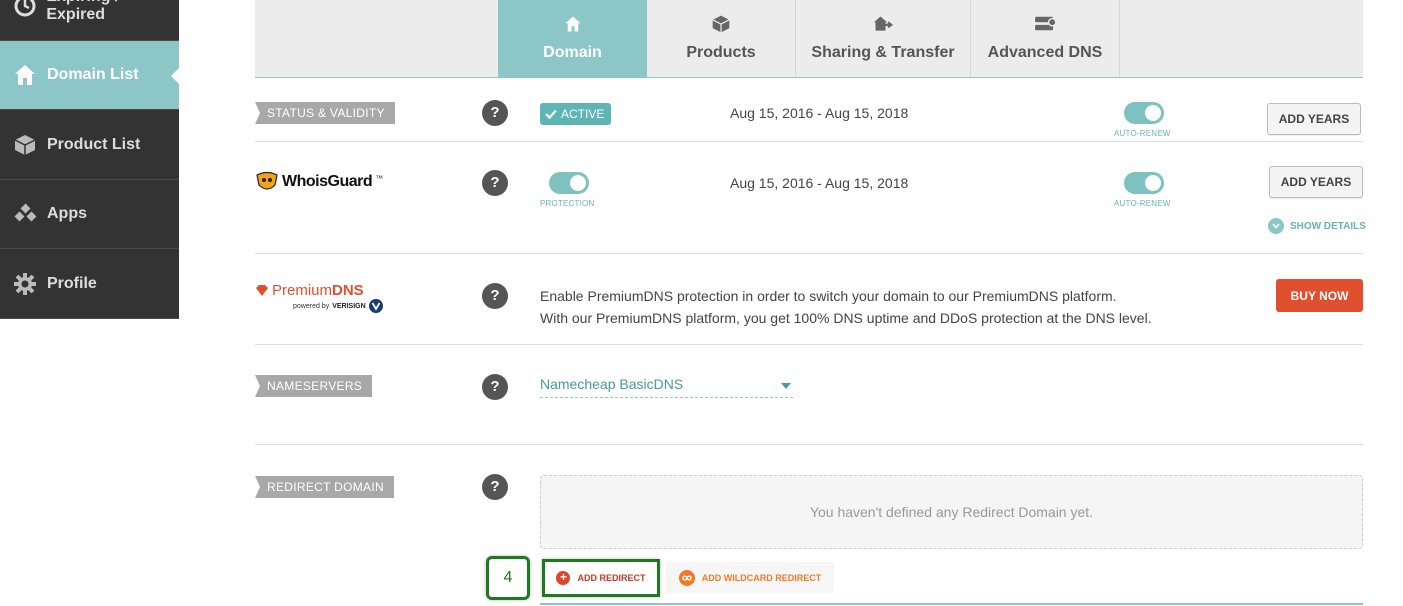  I want to click on protection-caption: PROTECTION, so click(567, 203).